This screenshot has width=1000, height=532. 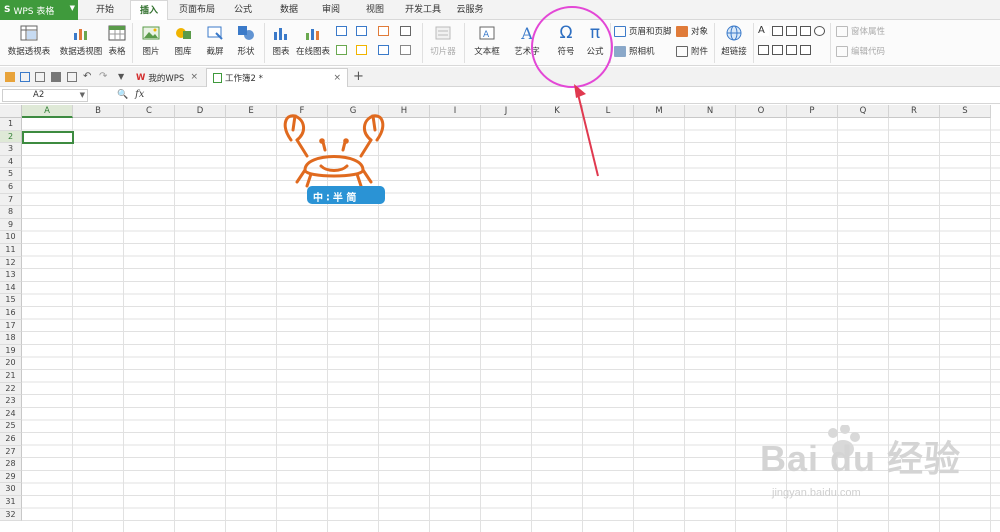 I want to click on row-header-28: 28, so click(x=11, y=464).